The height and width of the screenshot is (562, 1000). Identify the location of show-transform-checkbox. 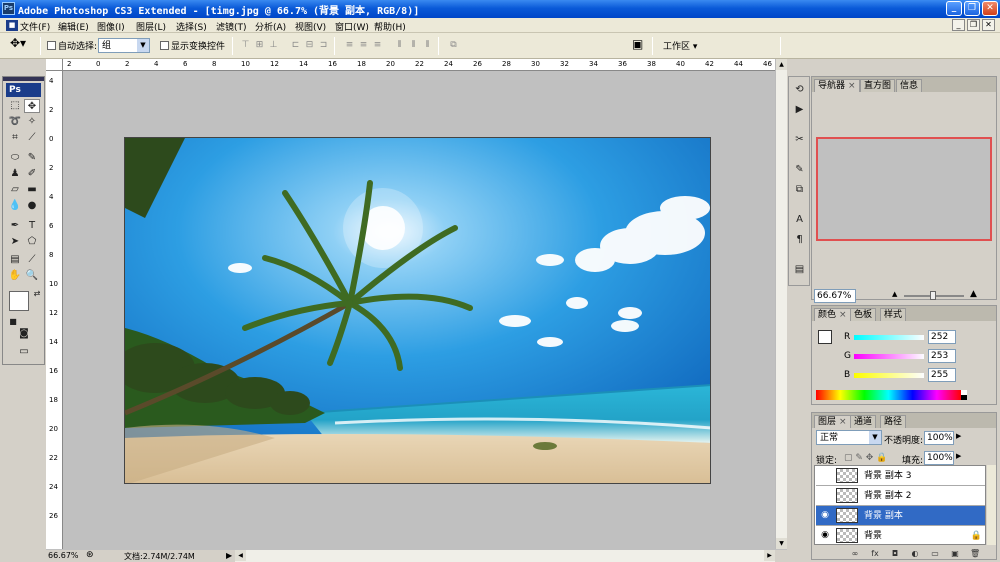
(164, 45).